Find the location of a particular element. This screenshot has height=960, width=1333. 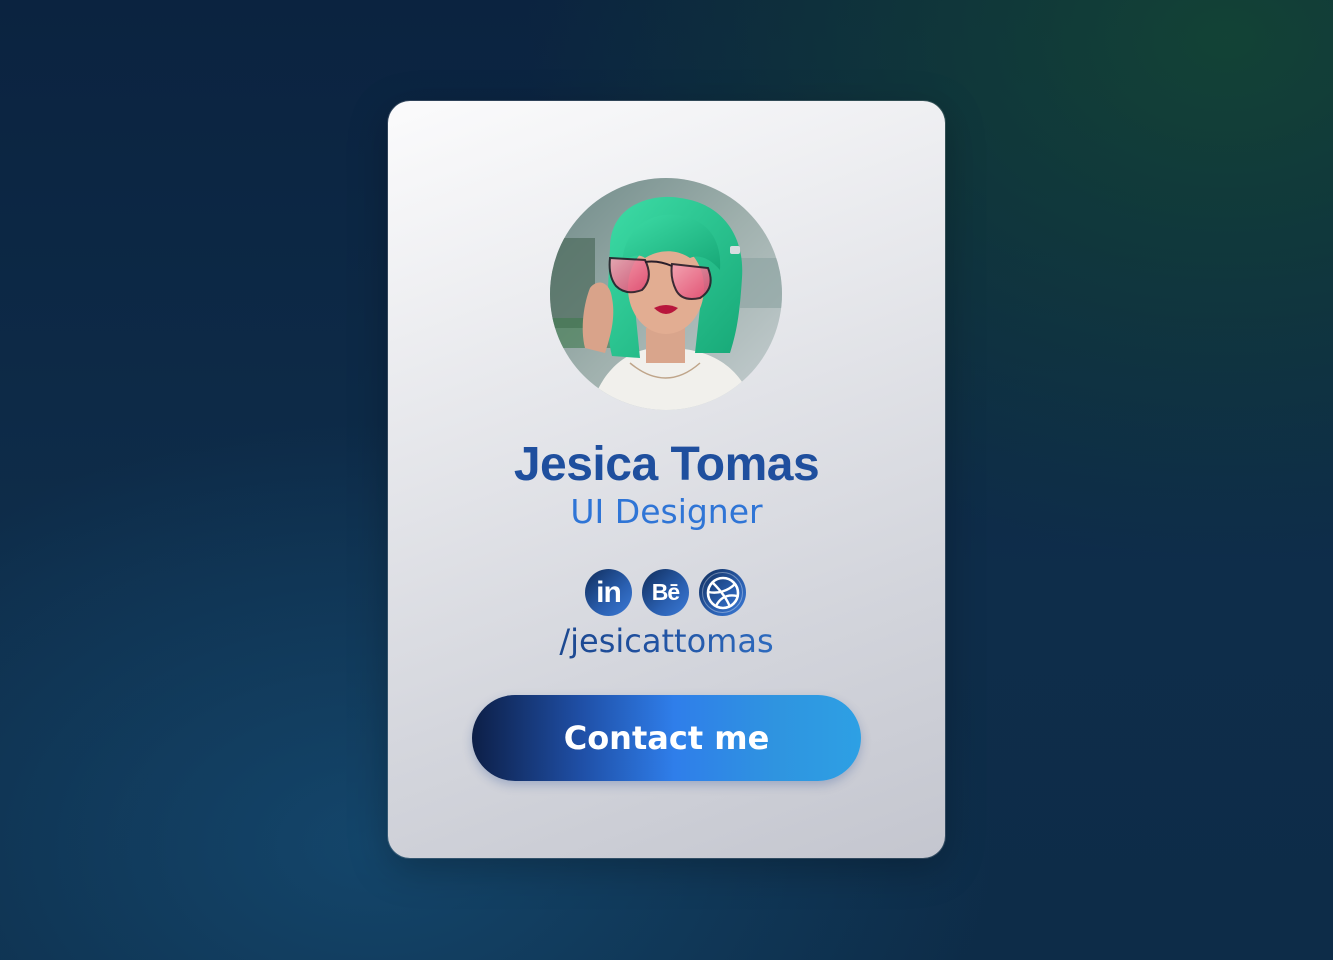

linkedin-link: in is located at coordinates (608, 592).